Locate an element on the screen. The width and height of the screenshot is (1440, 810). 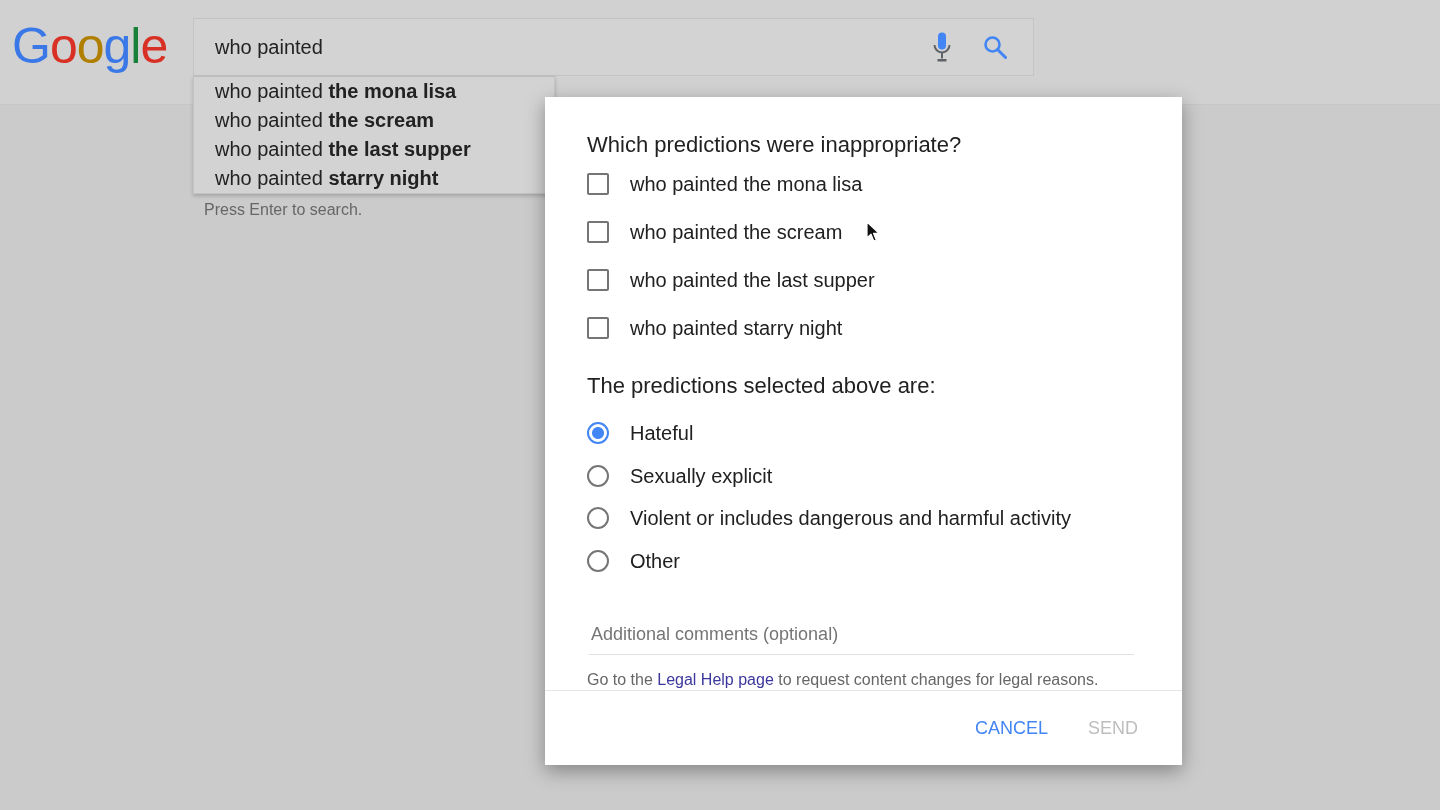
prediction-label: who painted the scream is located at coordinates (736, 232).